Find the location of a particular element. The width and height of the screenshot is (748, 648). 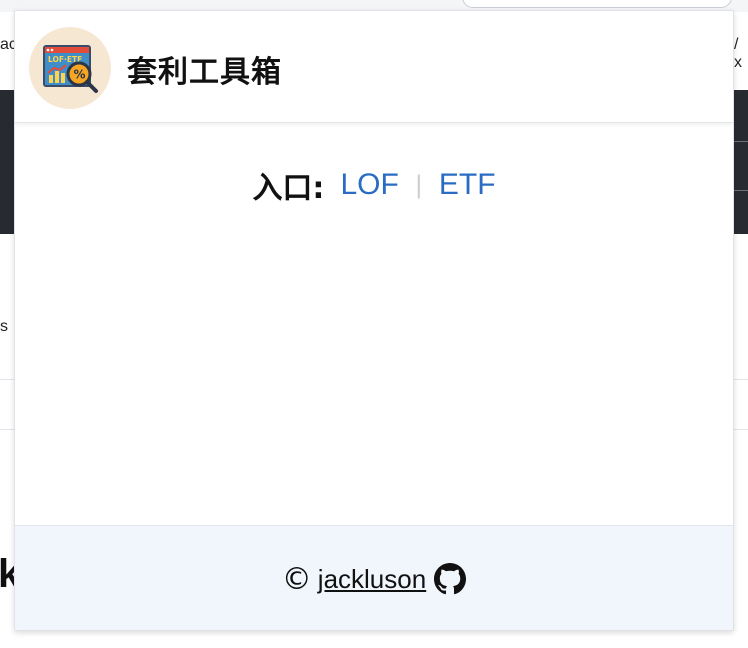

copyright-symbol: © is located at coordinates (296, 579).